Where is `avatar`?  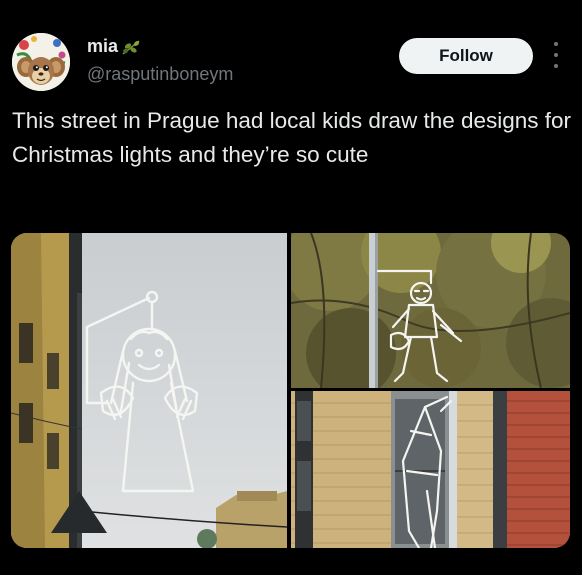
avatar is located at coordinates (41, 62).